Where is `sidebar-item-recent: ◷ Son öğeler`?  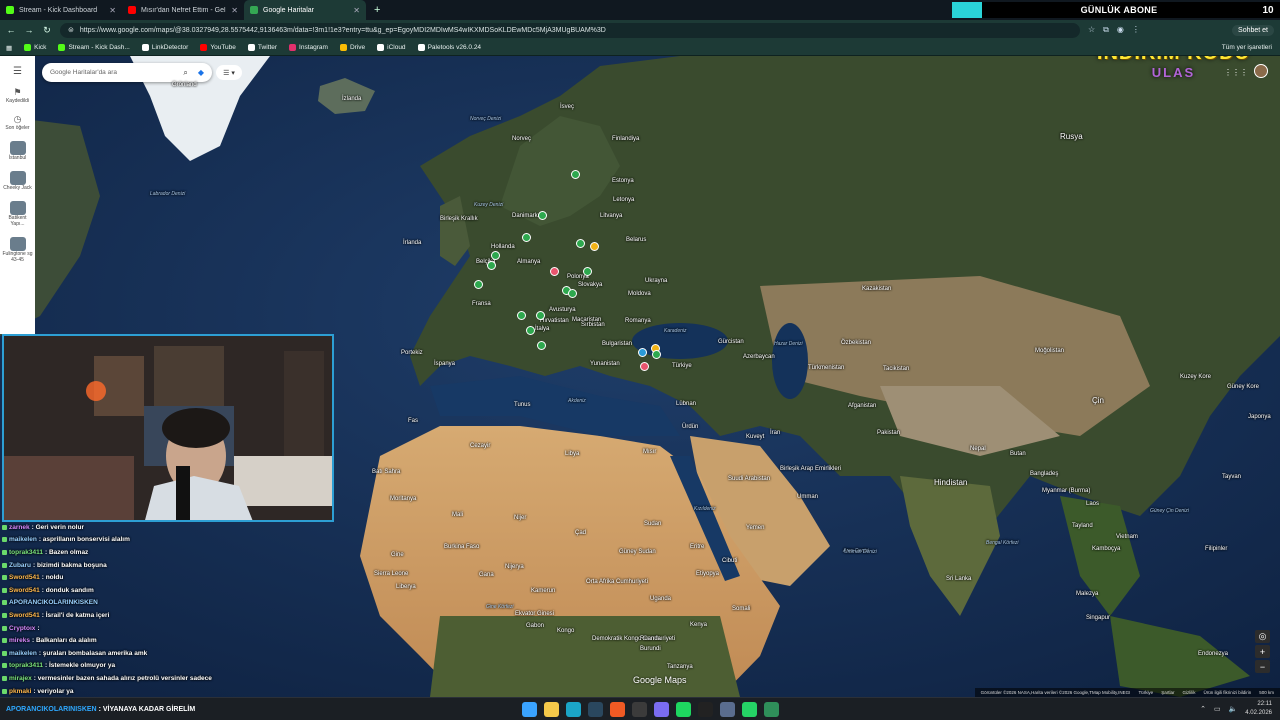
sidebar-item-recent: ◷ Son öğeler is located at coordinates (18, 122).